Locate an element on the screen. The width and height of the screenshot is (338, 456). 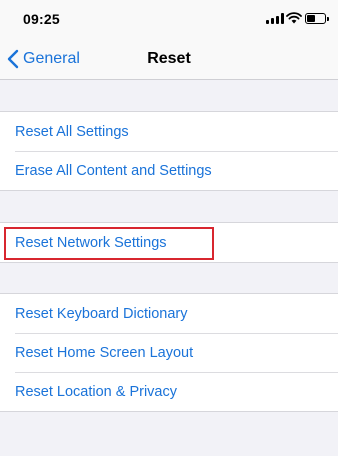
status-time: 09:25 is located at coordinates (41, 19).